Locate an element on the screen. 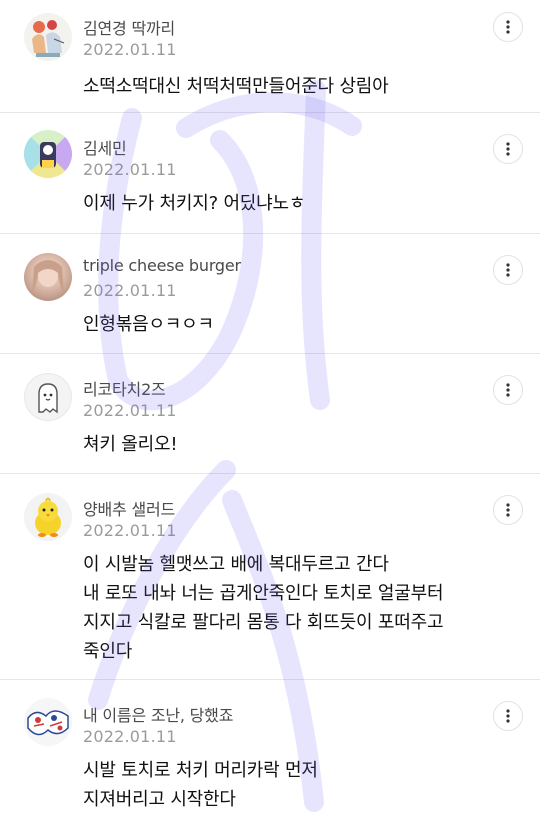 This screenshot has height=827, width=540. avatar-photo-icon is located at coordinates (48, 277).